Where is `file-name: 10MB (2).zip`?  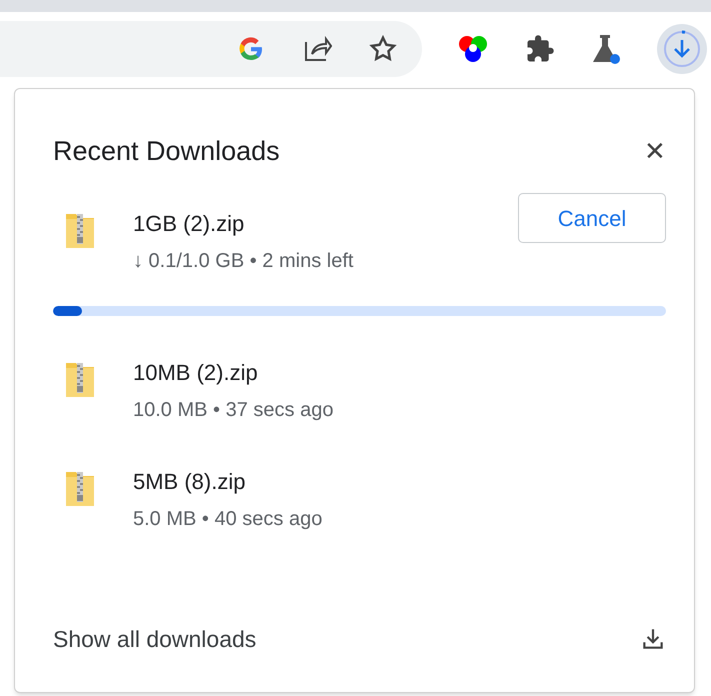 file-name: 10MB (2).zip is located at coordinates (407, 372).